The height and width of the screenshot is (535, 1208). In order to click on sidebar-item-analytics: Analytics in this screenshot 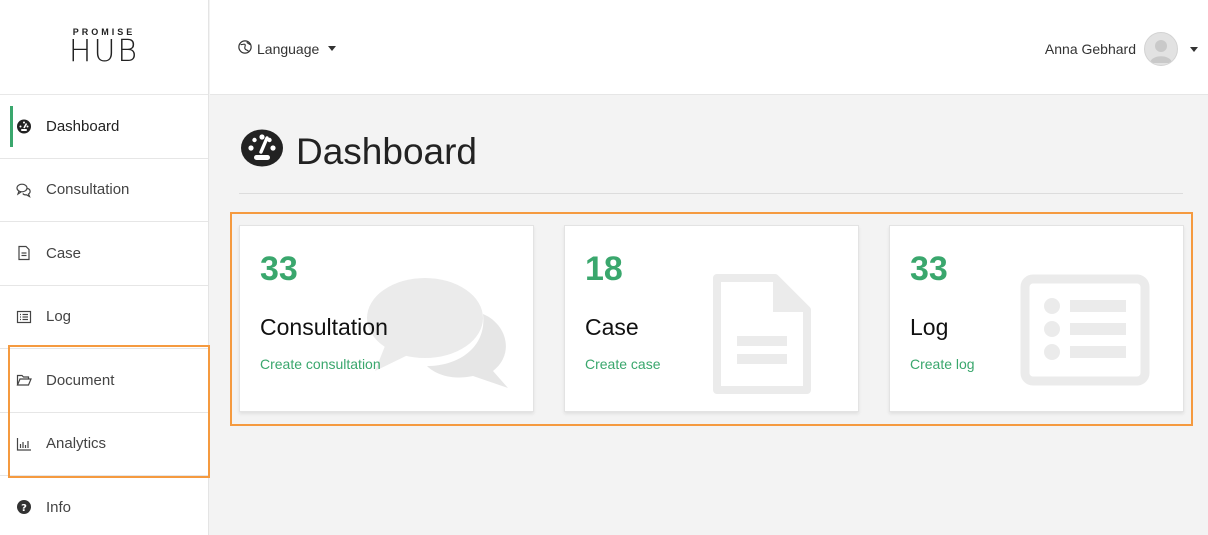, I will do `click(104, 444)`.